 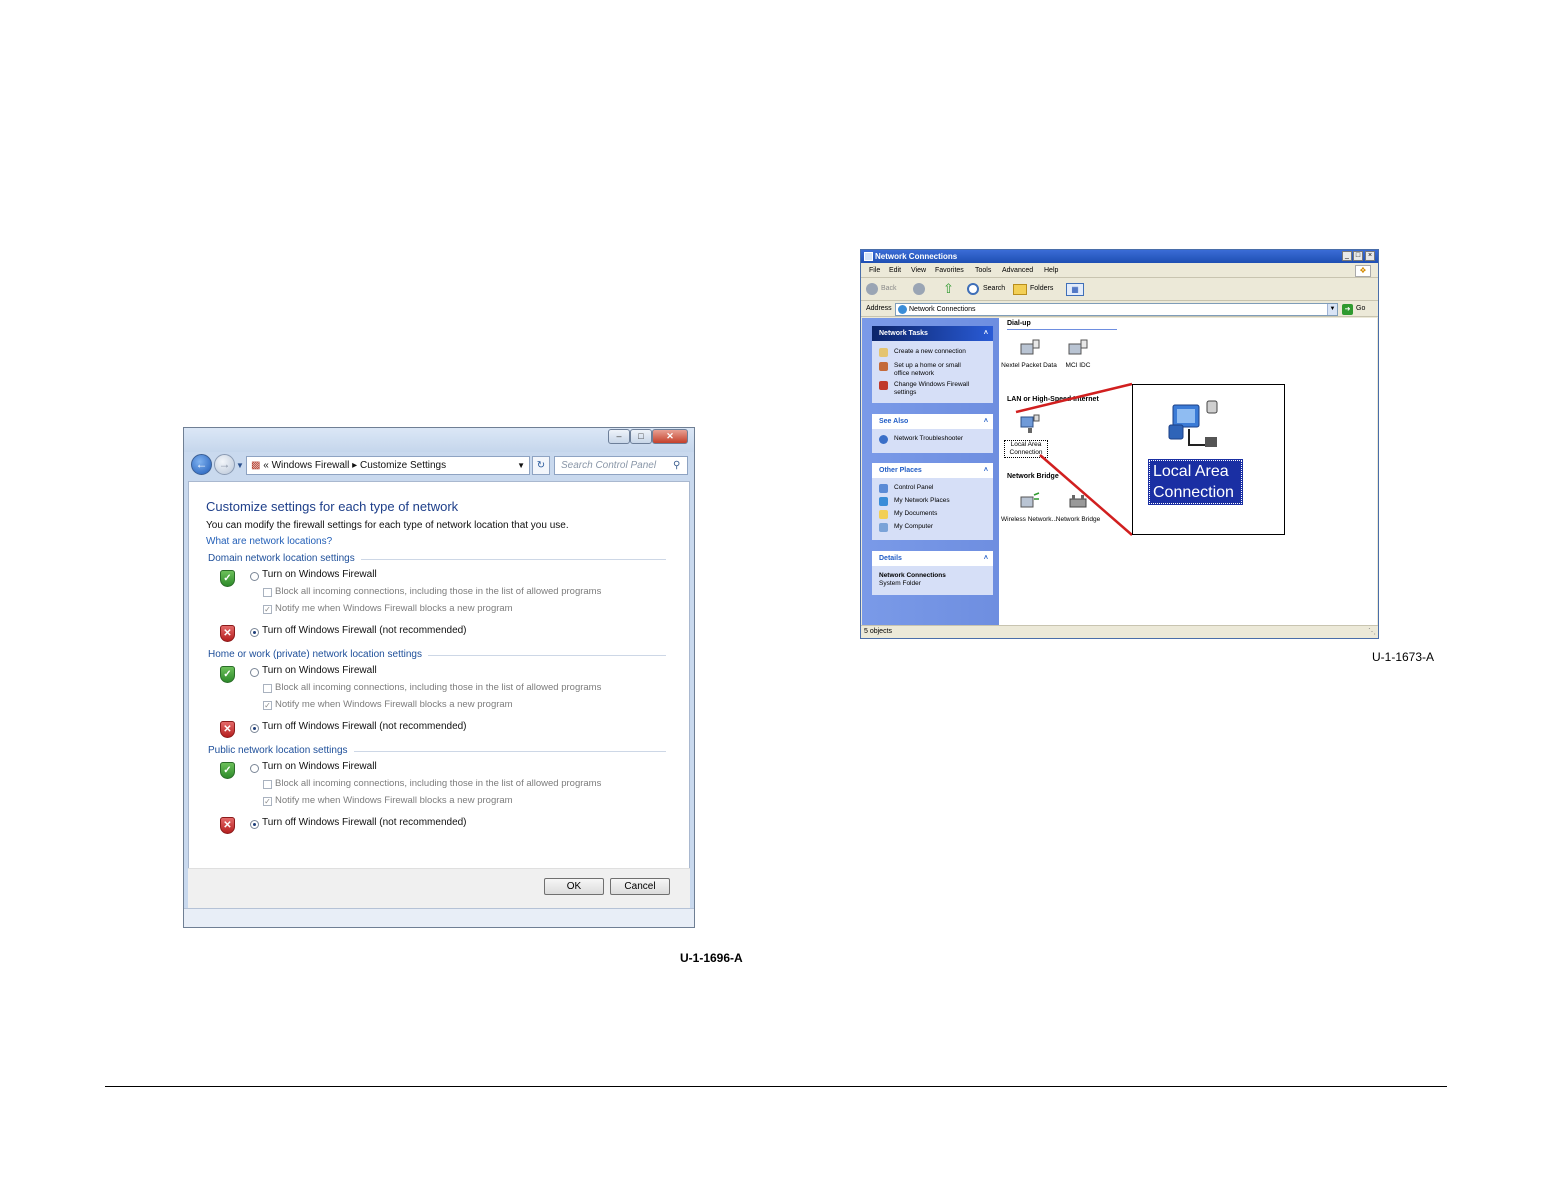 I want to click on private-notify-checkbox: ✓, so click(x=267, y=705).